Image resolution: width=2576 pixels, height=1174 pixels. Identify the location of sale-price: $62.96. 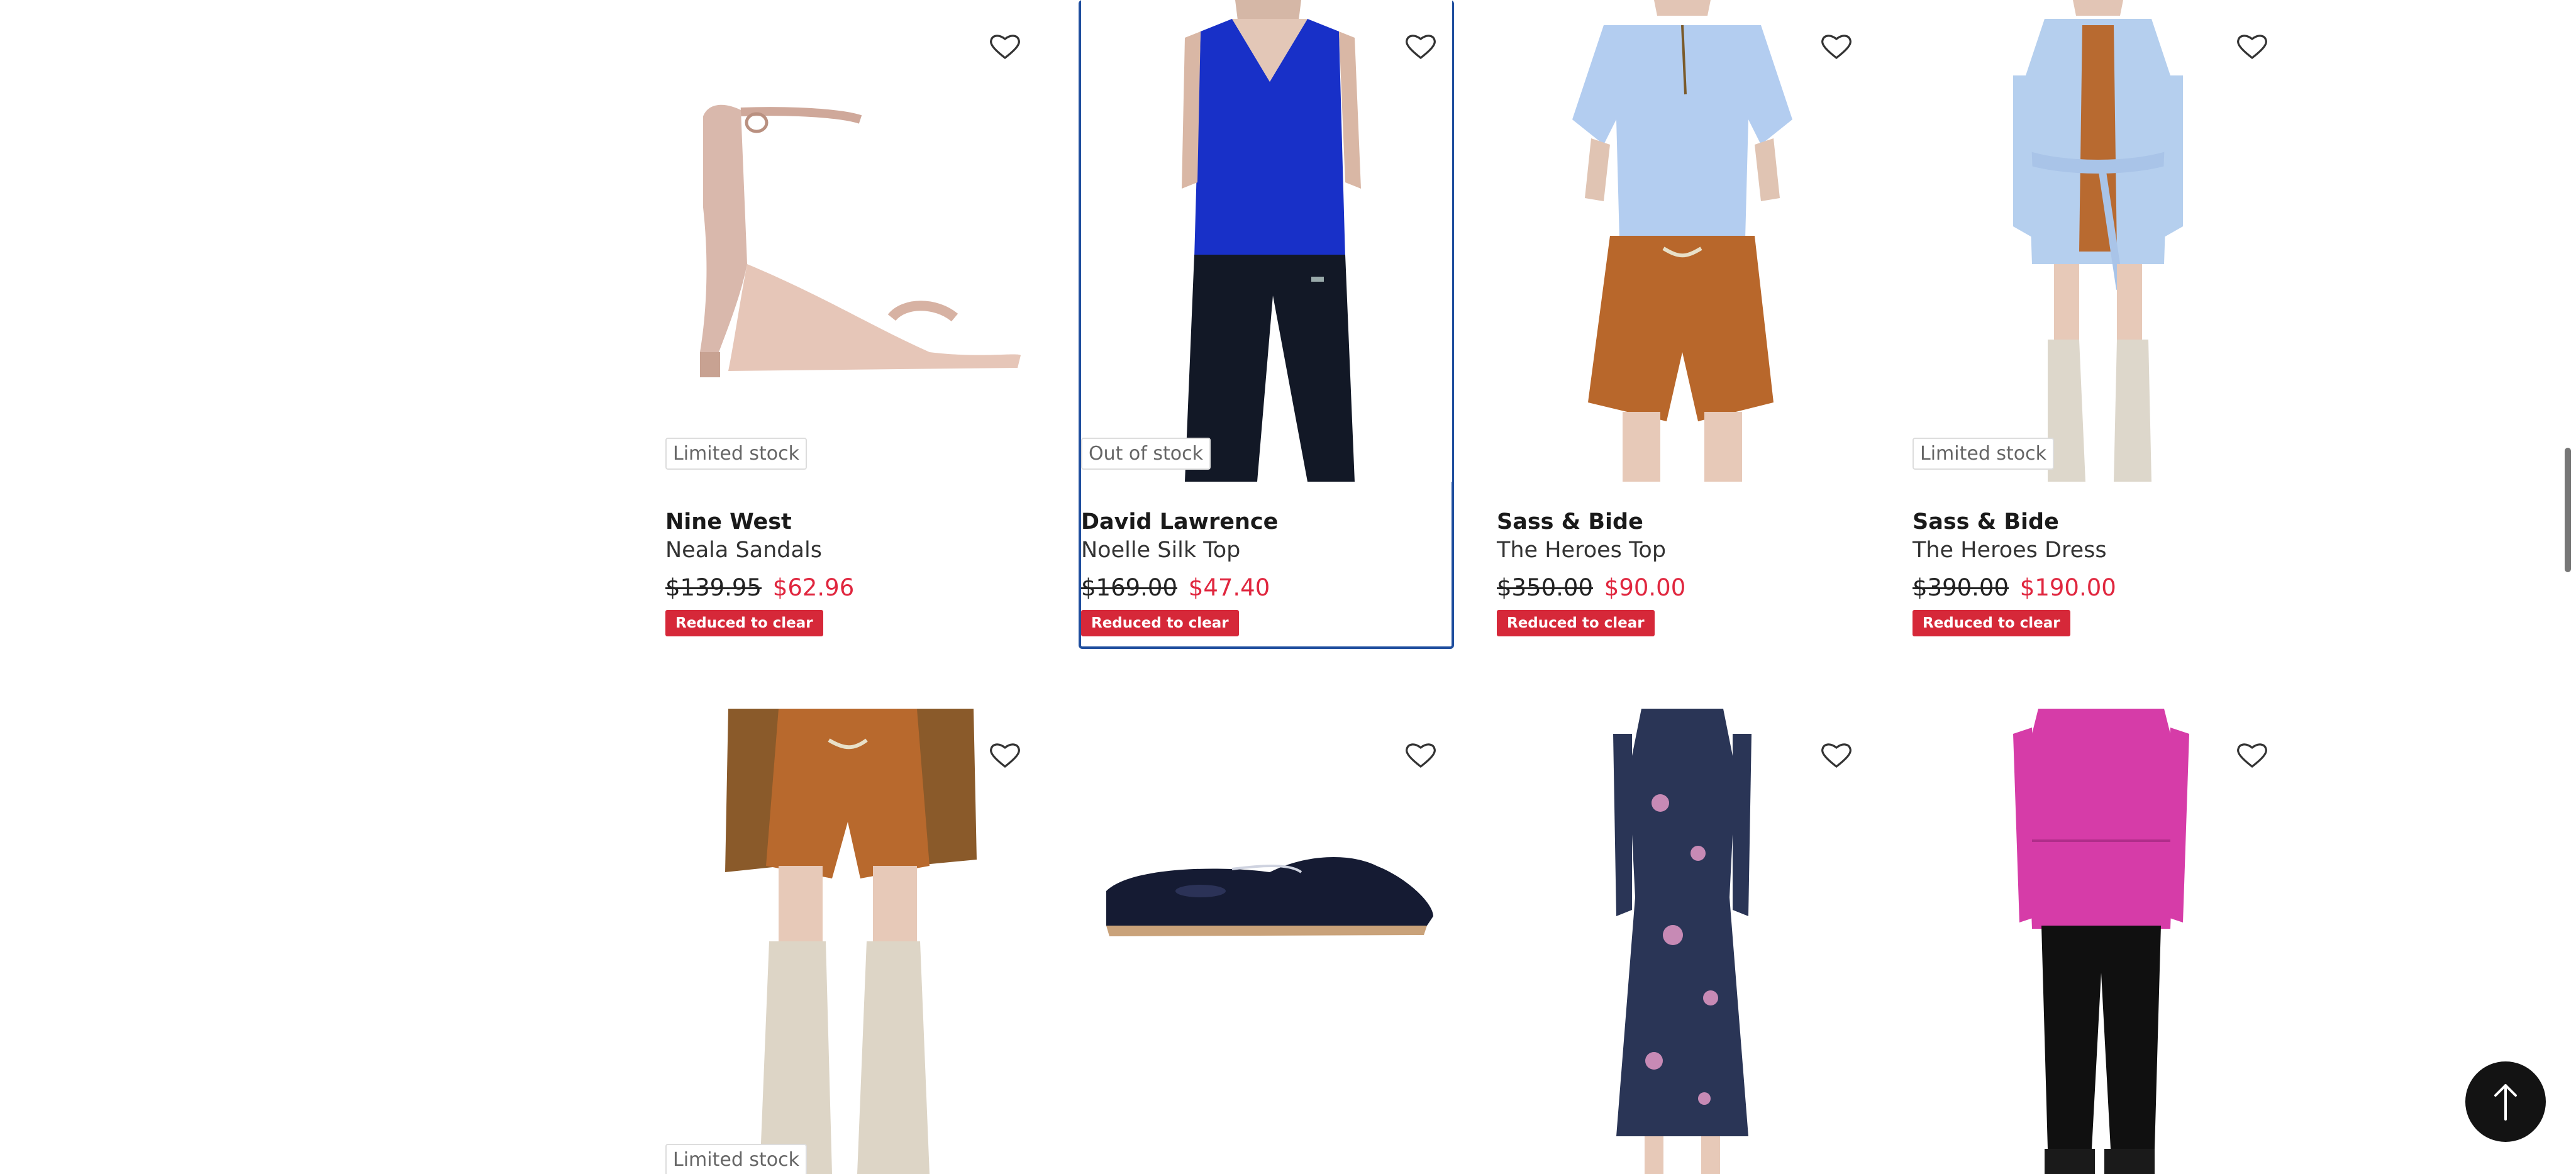
(813, 587).